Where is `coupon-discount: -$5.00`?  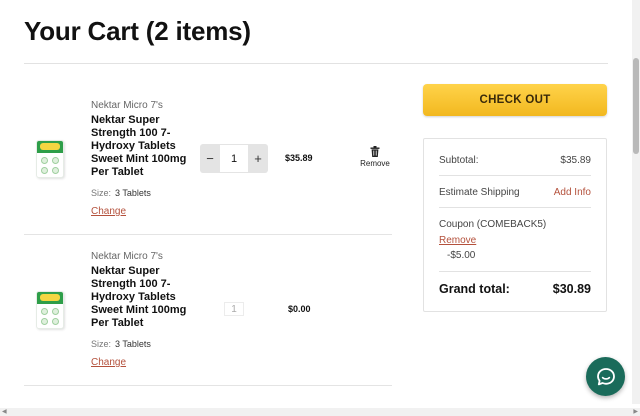
coupon-discount: -$5.00 is located at coordinates (461, 255).